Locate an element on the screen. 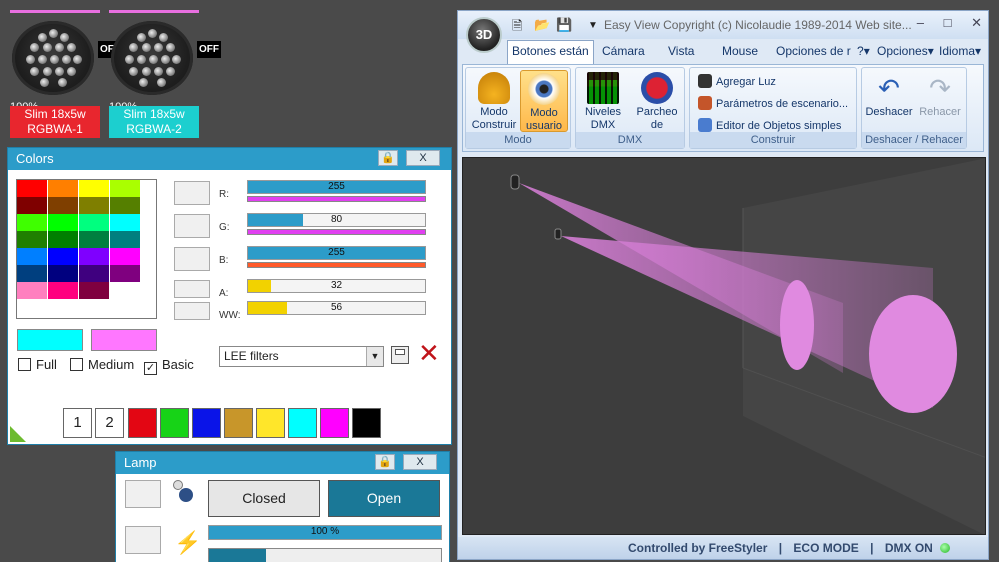 The height and width of the screenshot is (562, 999). close-icon: ✕ is located at coordinates (976, 22).